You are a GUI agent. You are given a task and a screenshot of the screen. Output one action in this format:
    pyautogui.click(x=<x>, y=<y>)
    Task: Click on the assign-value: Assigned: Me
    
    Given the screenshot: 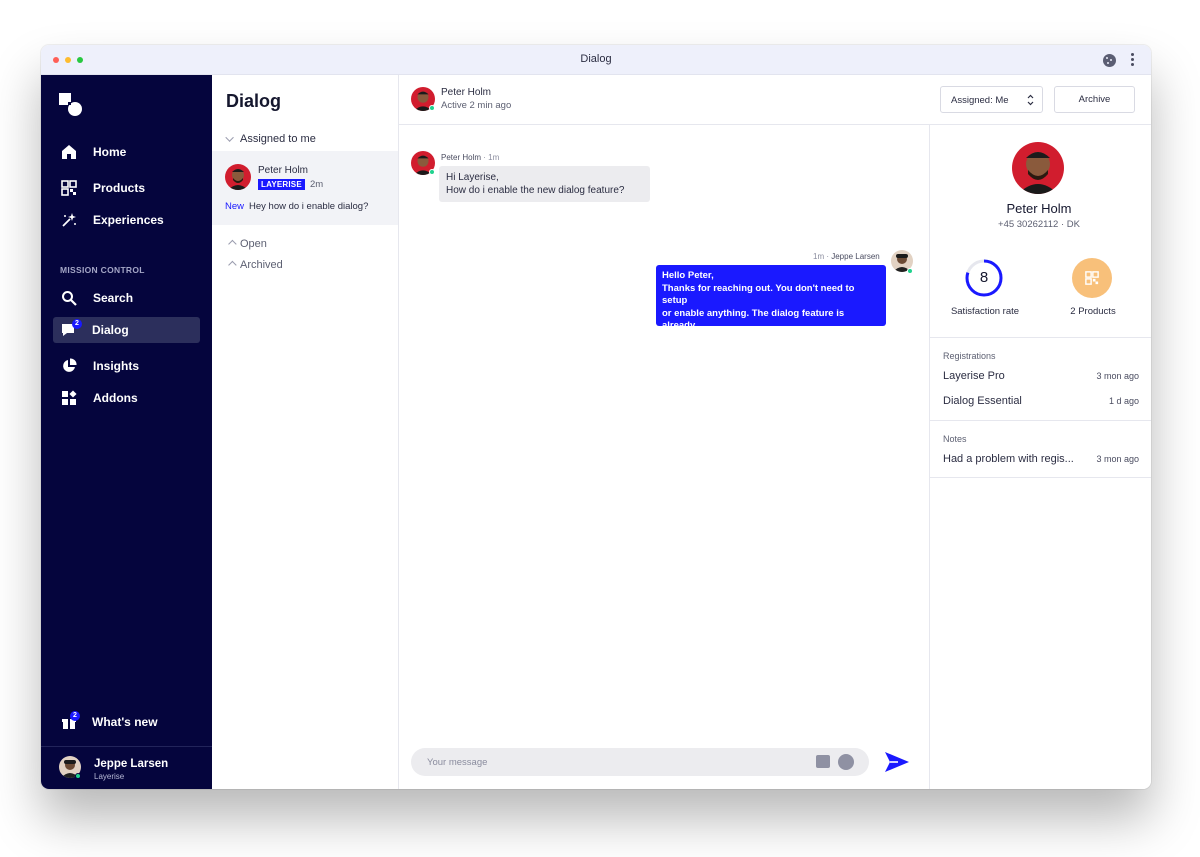 What is the action you would take?
    pyautogui.click(x=980, y=100)
    